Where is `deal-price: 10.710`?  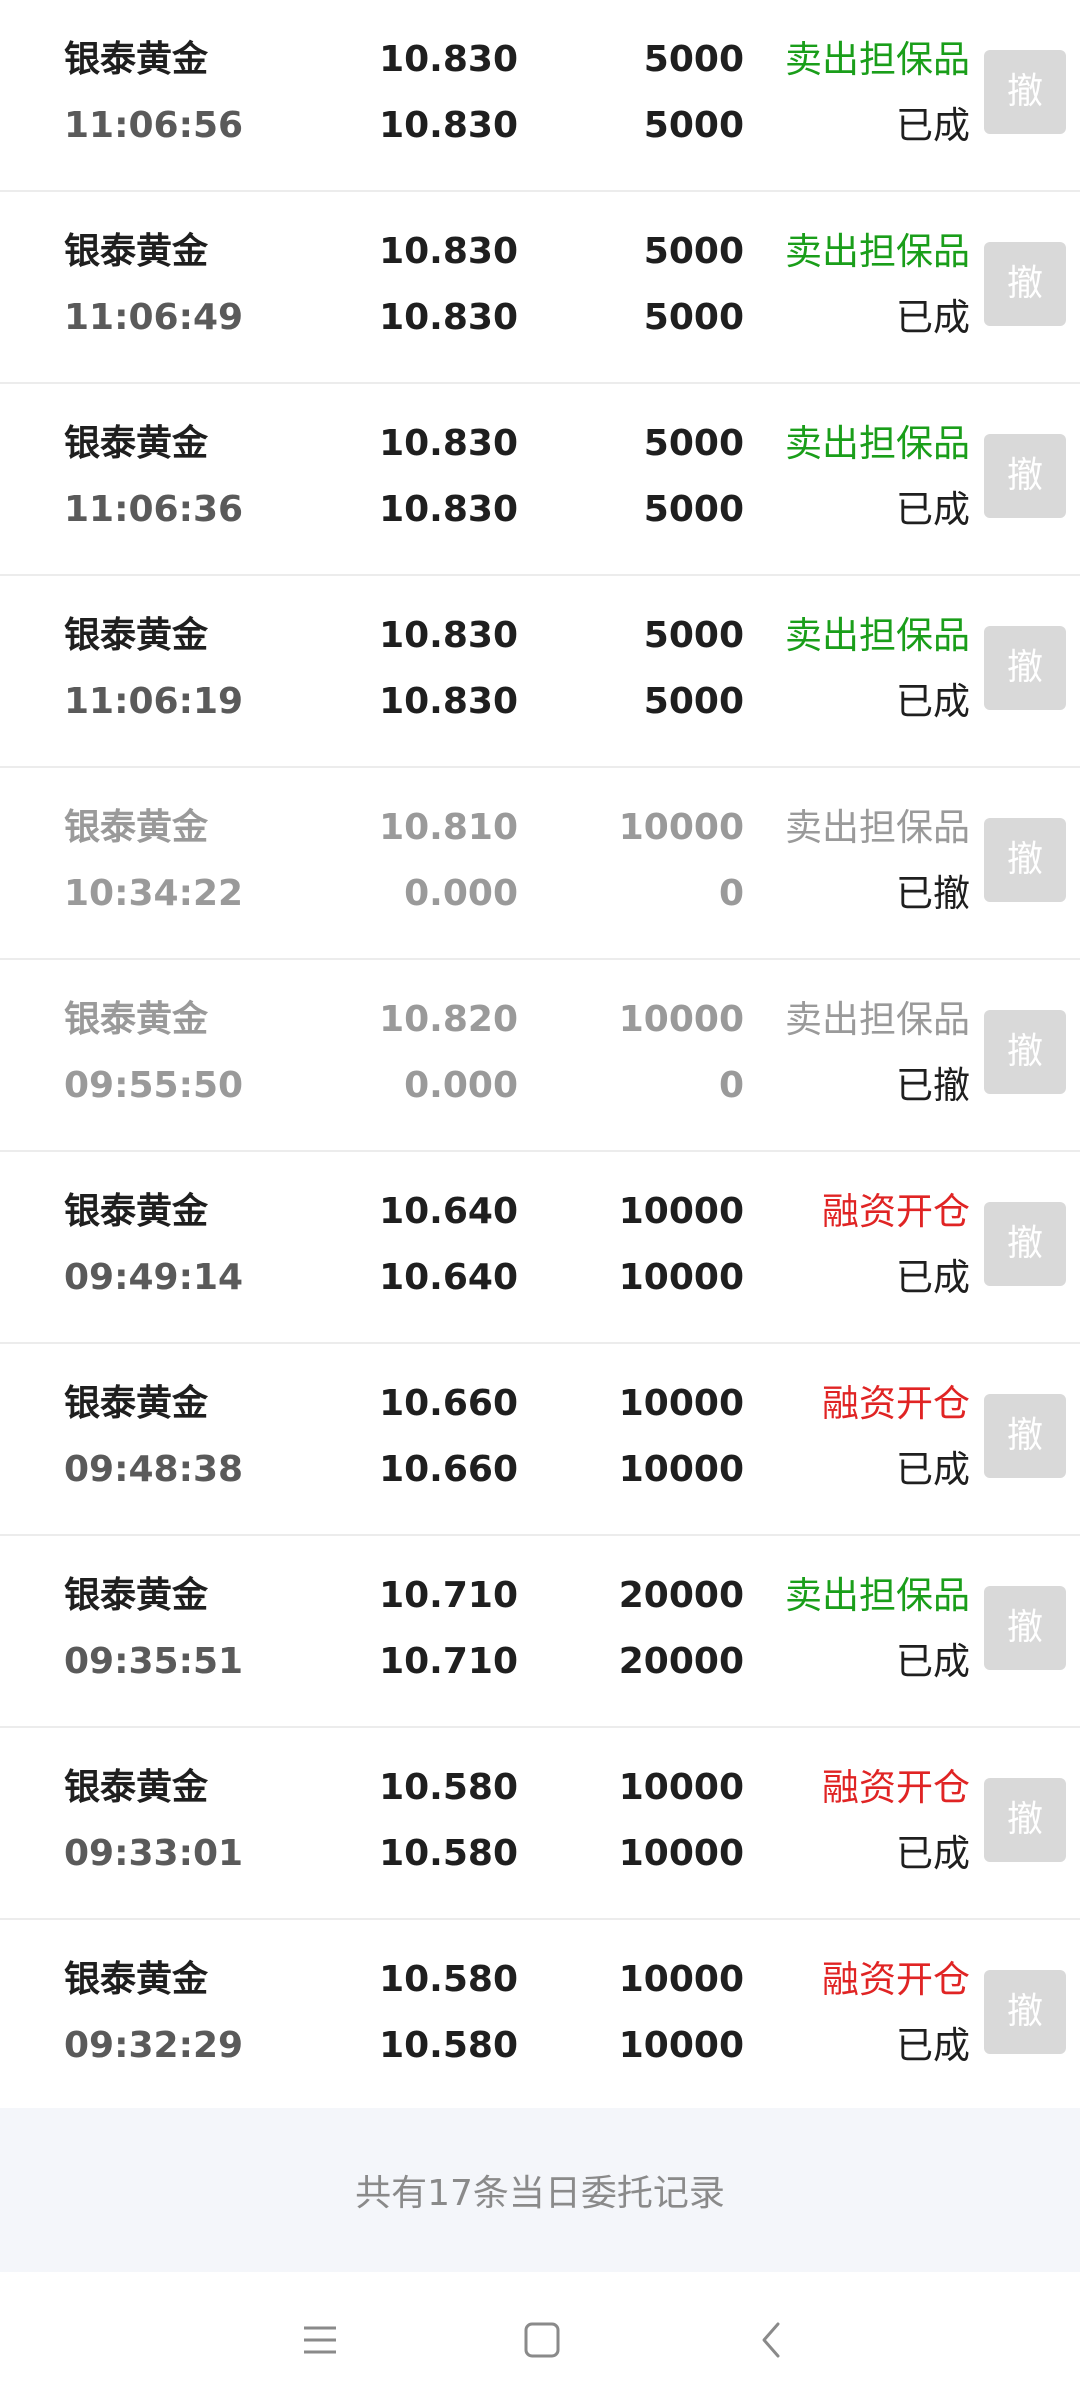 deal-price: 10.710 is located at coordinates (448, 1661).